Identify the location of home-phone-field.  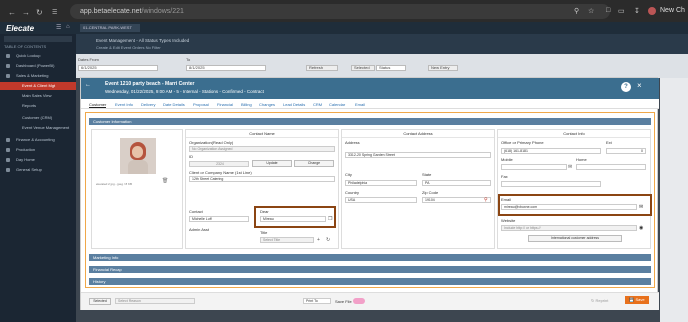
(611, 167).